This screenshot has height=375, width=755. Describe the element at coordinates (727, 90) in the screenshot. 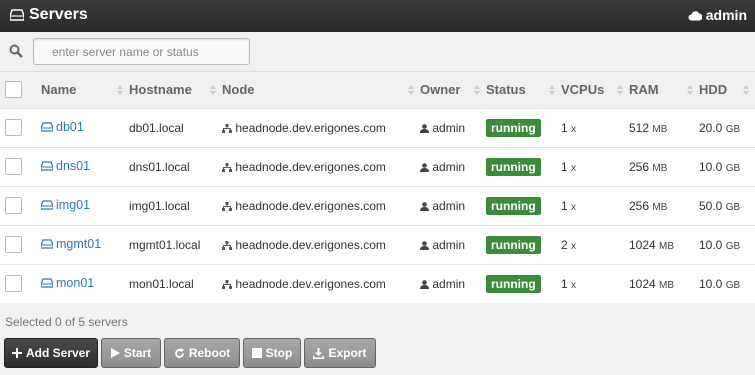

I see `column-header-hdd: HDD` at that location.